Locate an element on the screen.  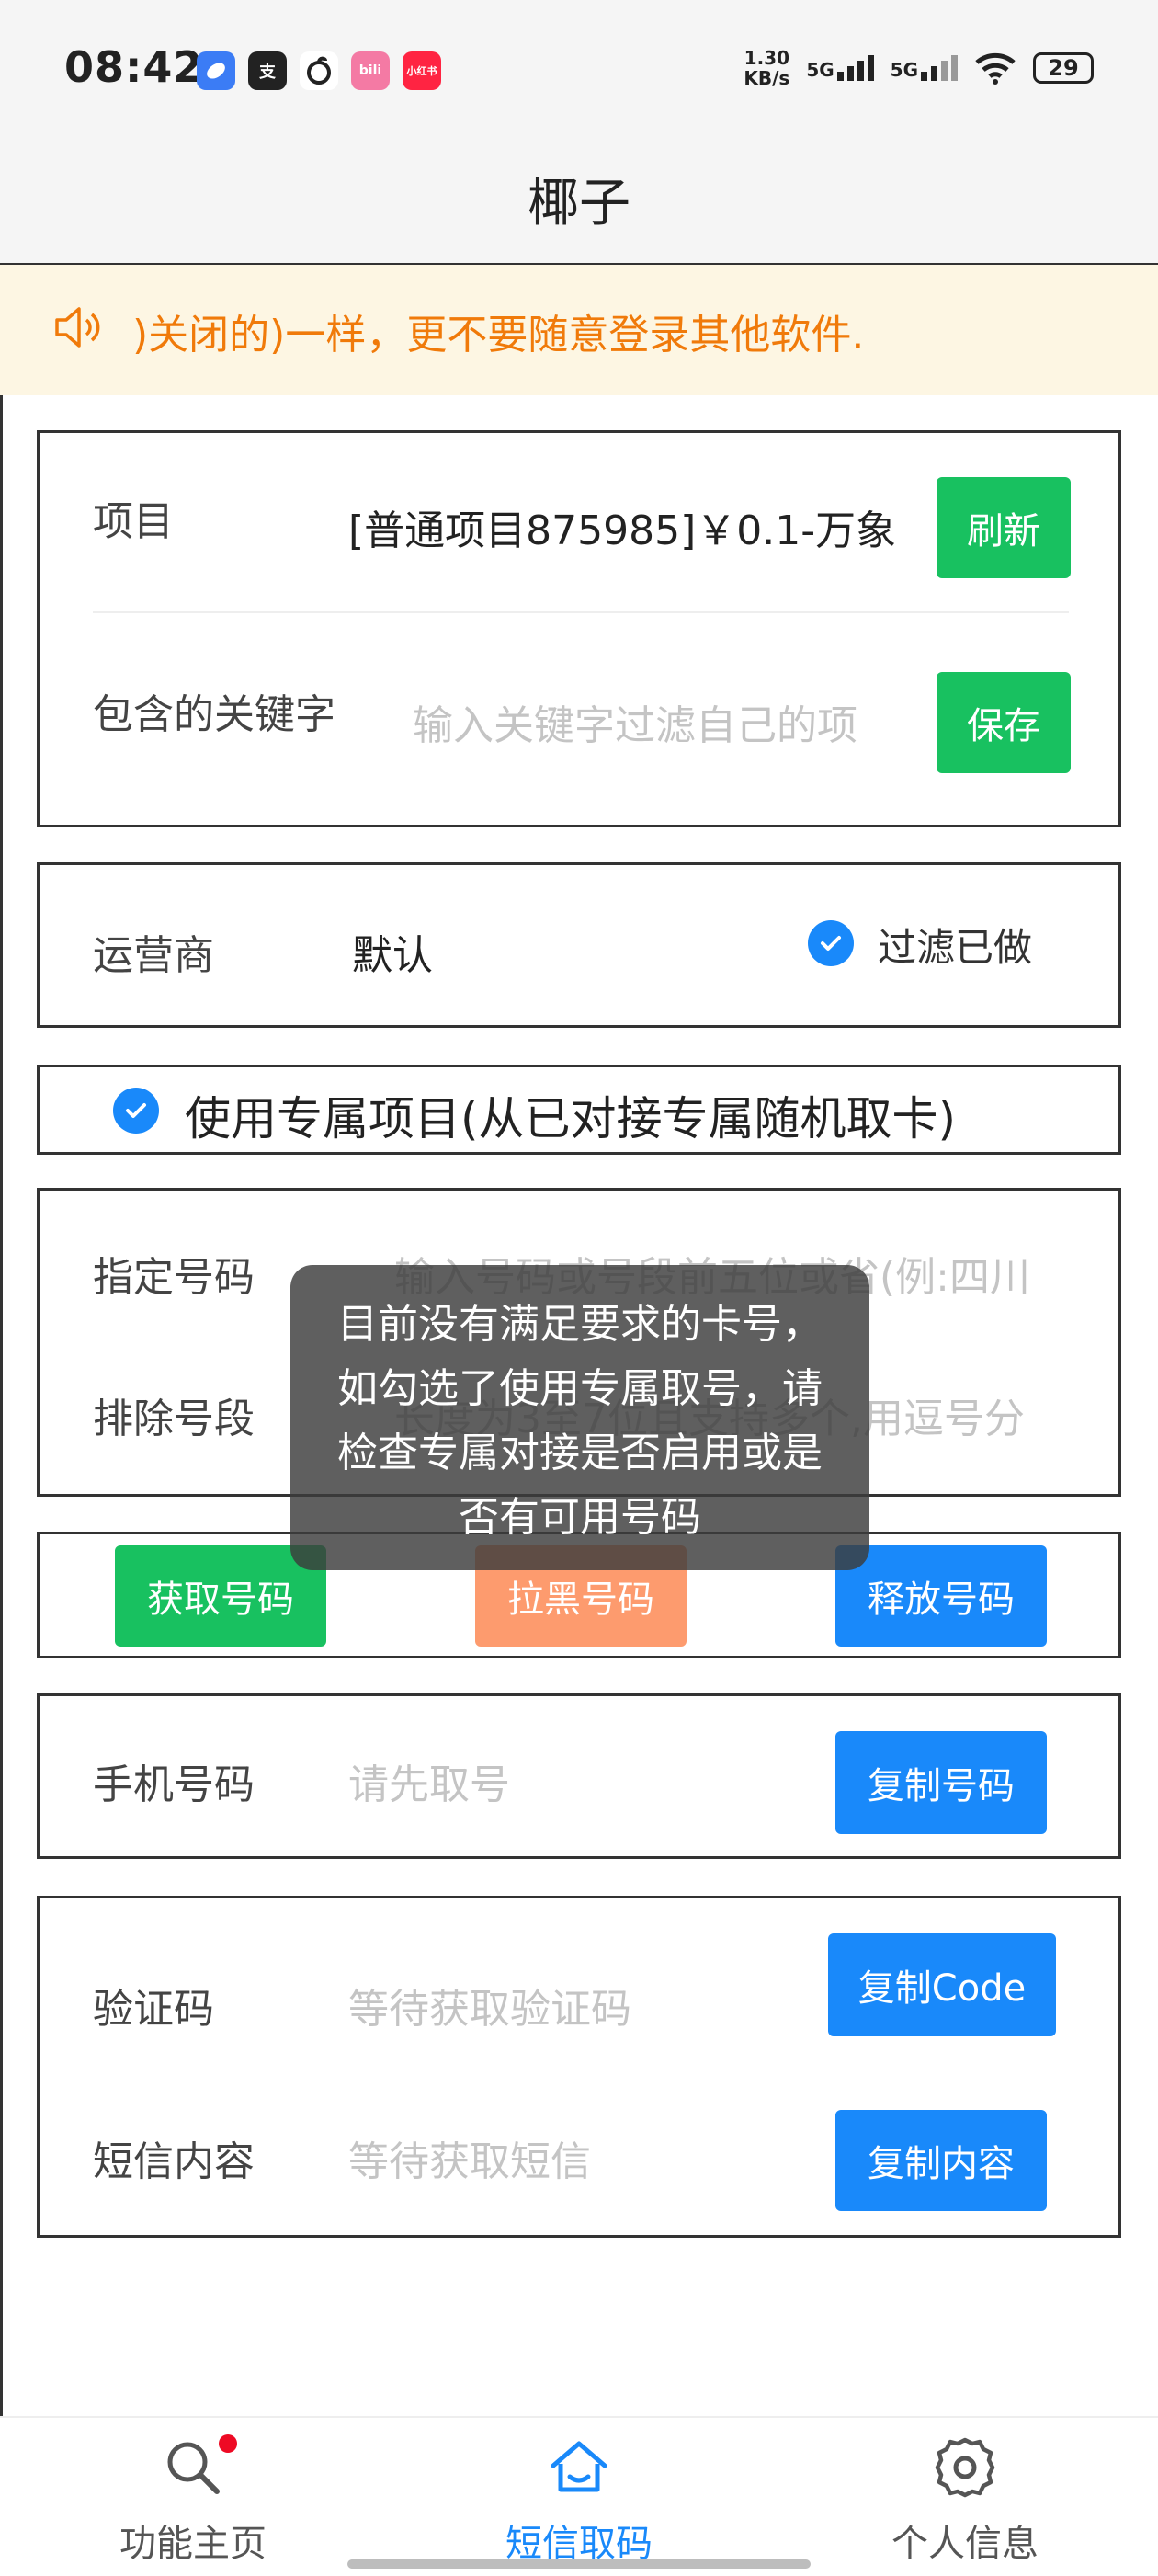
notification-badge is located at coordinates (228, 2443).